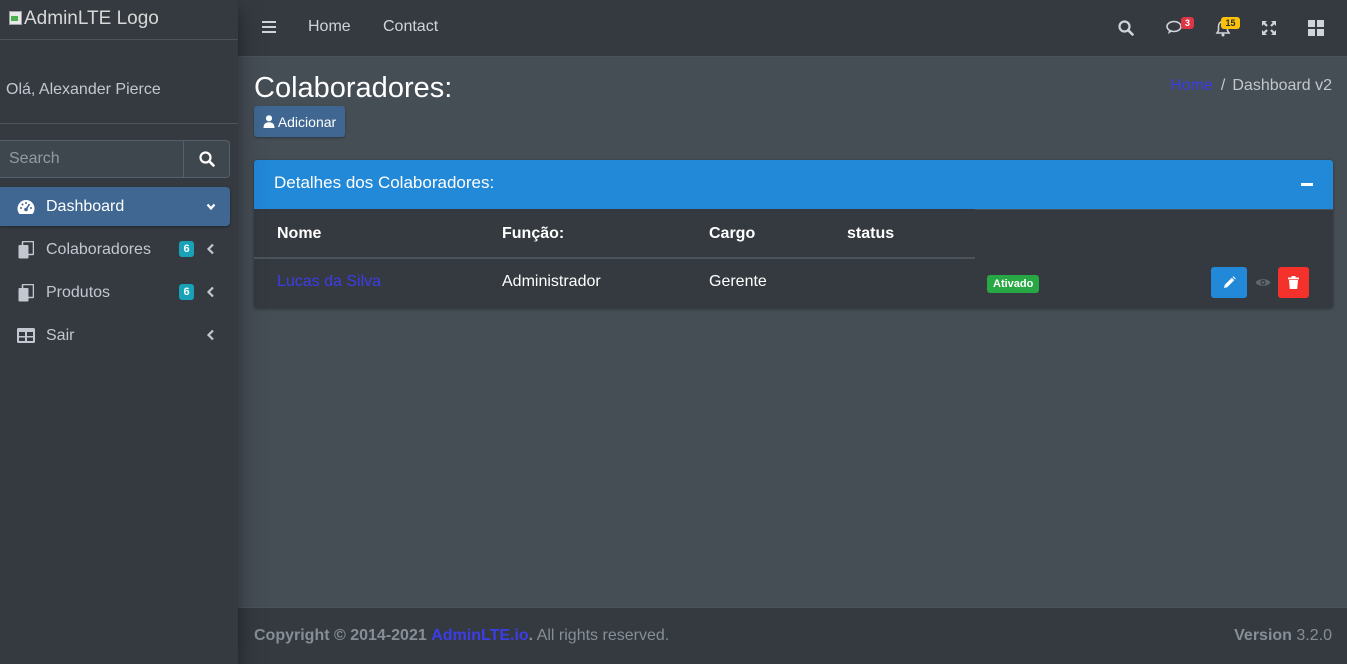  What do you see at coordinates (340, 635) in the screenshot?
I see `copyright-prefix: Copyright © 2014-2021` at bounding box center [340, 635].